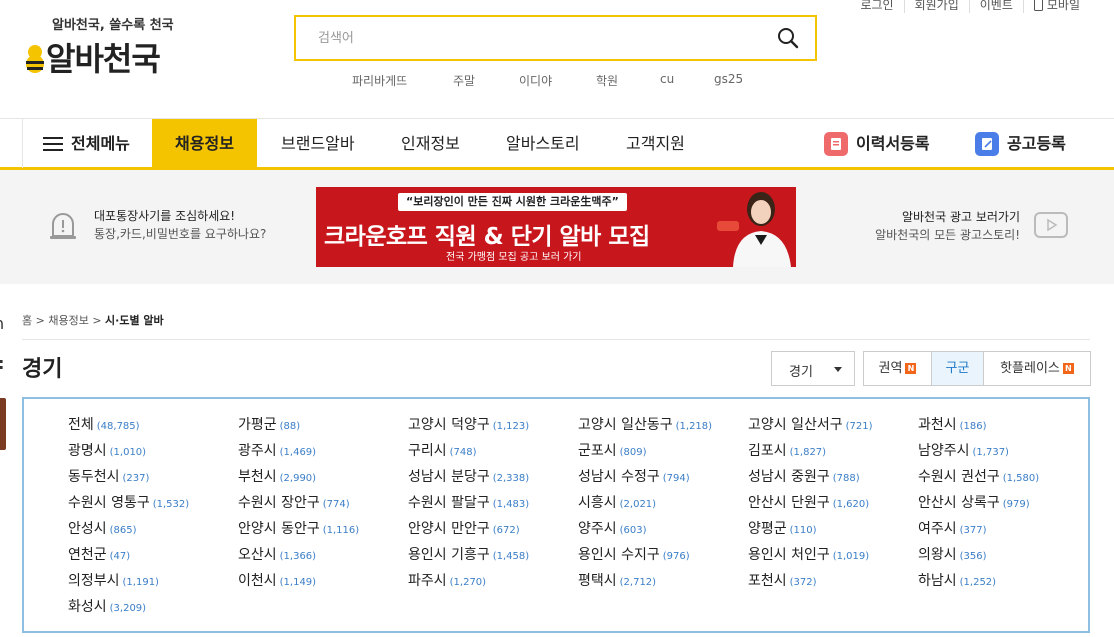 The height and width of the screenshot is (637, 1114). What do you see at coordinates (937, 425) in the screenshot?
I see `region-name: 과천시` at bounding box center [937, 425].